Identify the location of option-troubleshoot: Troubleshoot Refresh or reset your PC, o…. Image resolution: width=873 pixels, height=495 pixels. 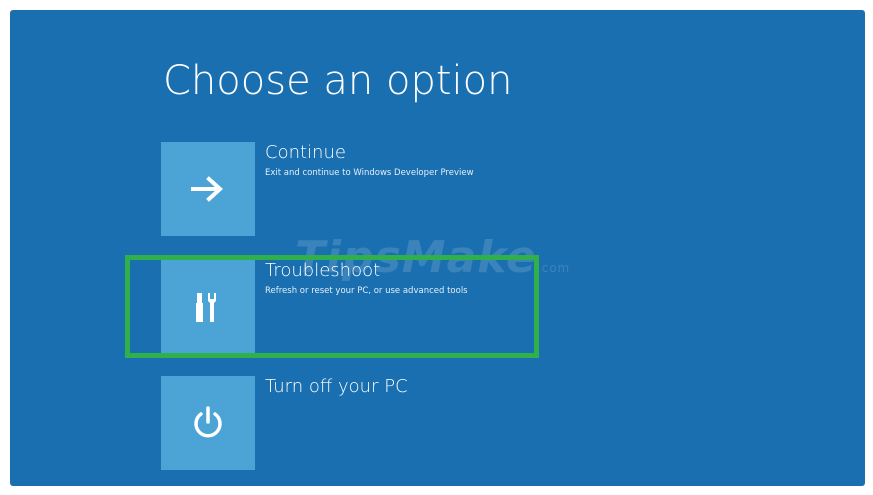
(391, 307).